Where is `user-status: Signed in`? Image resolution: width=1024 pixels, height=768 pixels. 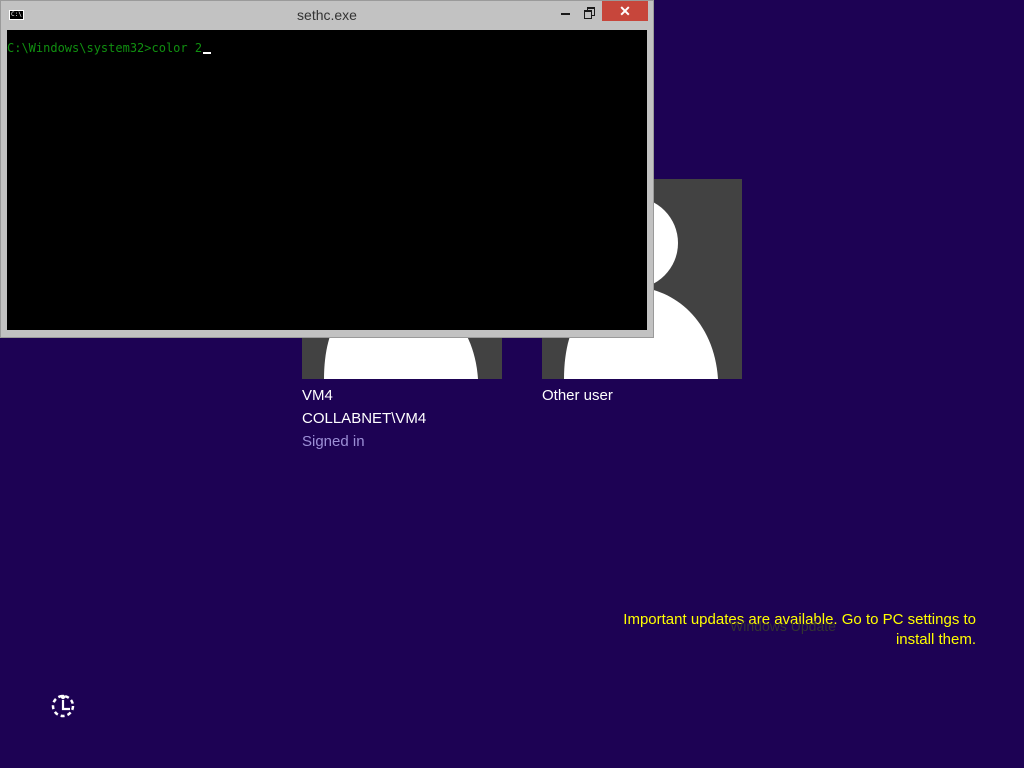
user-status: Signed in is located at coordinates (333, 441).